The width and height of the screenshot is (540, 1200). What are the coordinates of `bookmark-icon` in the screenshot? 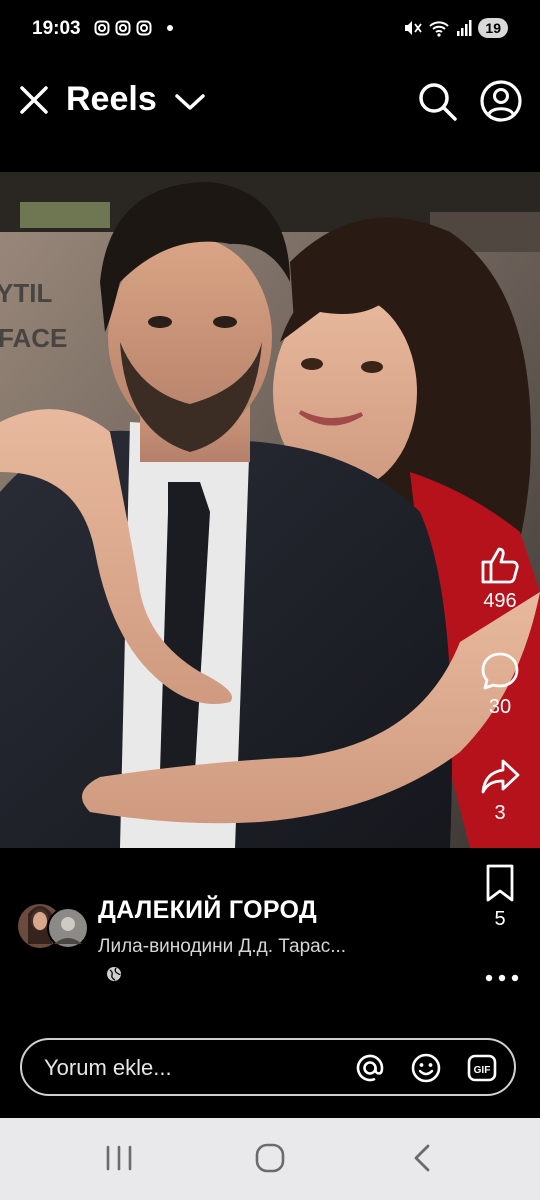 It's located at (500, 883).